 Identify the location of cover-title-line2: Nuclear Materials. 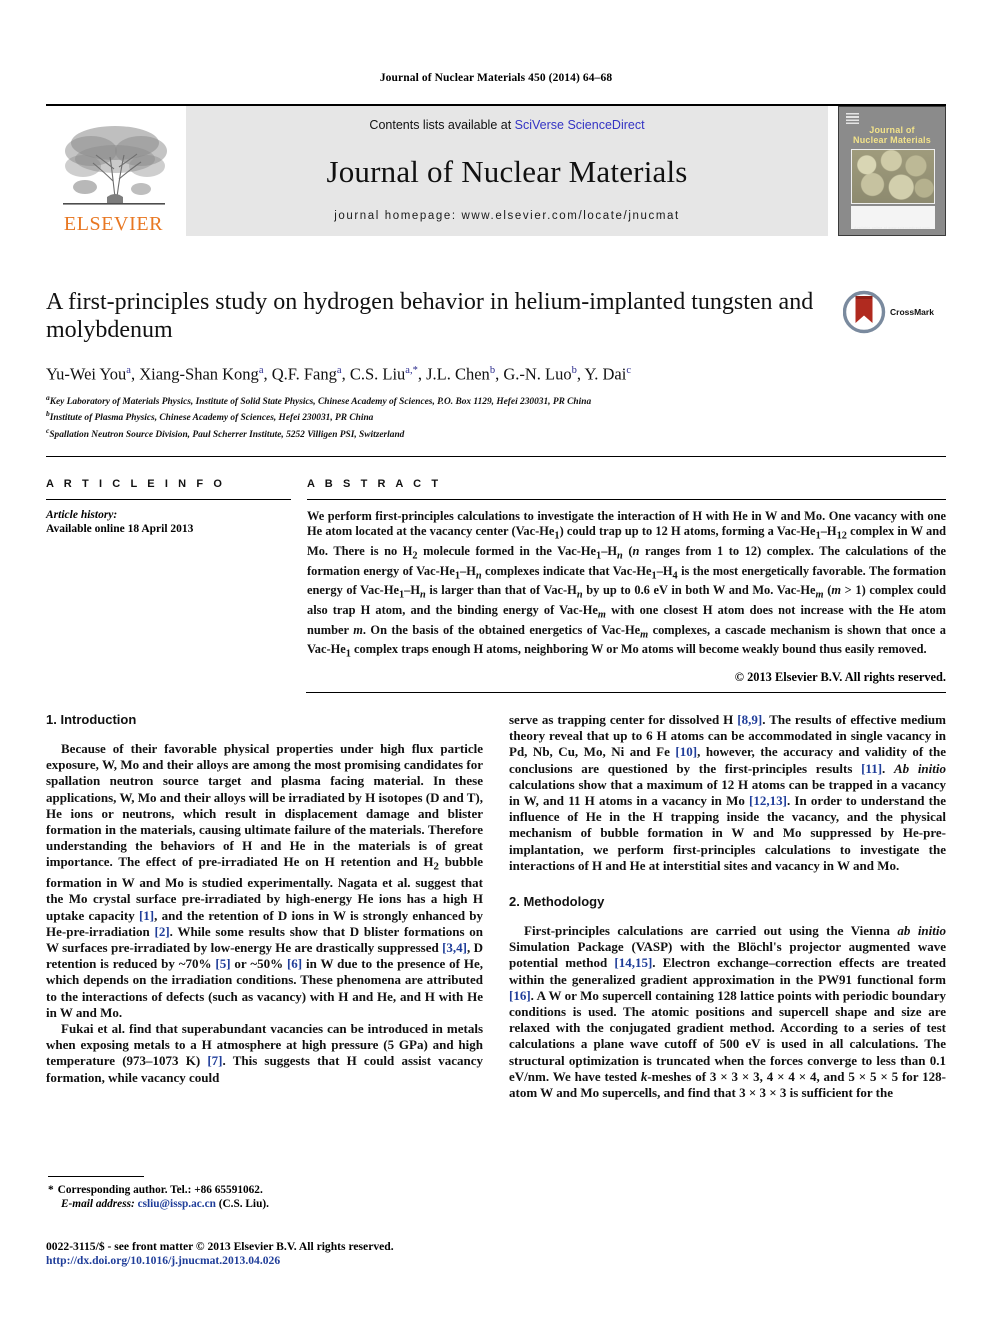
(892, 140).